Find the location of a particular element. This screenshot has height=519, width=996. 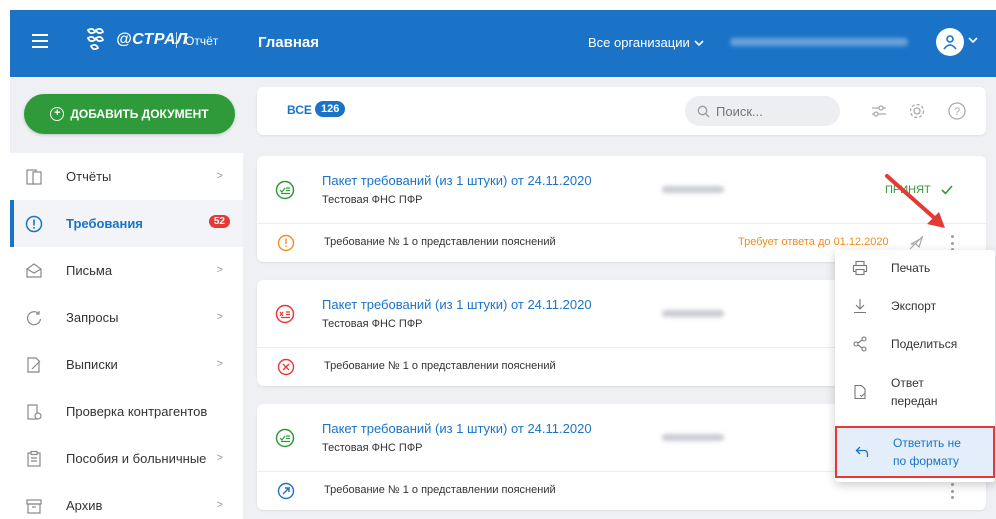

due-date-warning: Требует ответа до 01.12.2020 is located at coordinates (813, 242).